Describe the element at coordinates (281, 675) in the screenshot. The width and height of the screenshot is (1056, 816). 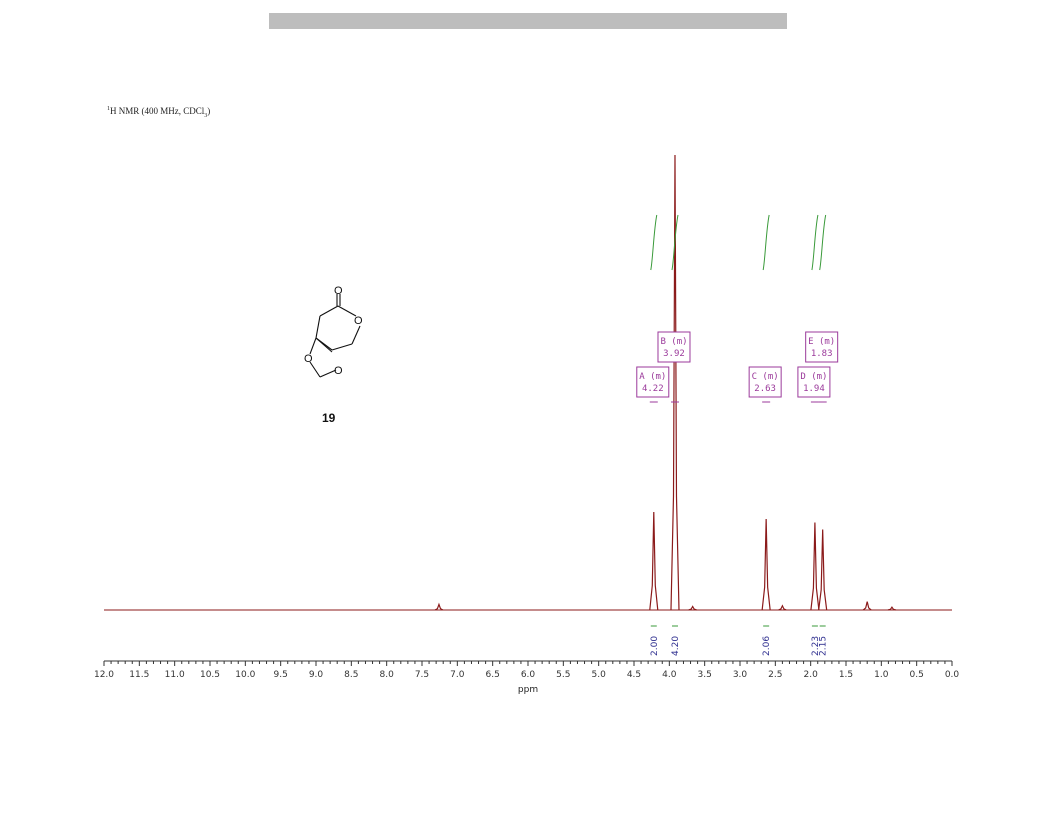
I see `x-tick-label: 9.5` at that location.